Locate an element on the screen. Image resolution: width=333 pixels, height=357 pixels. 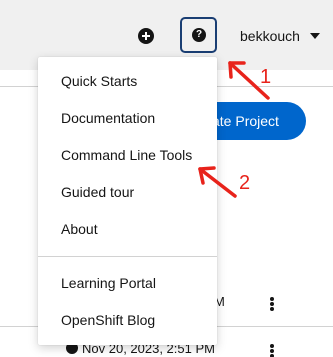
menu-item-about: About is located at coordinates (127, 229).